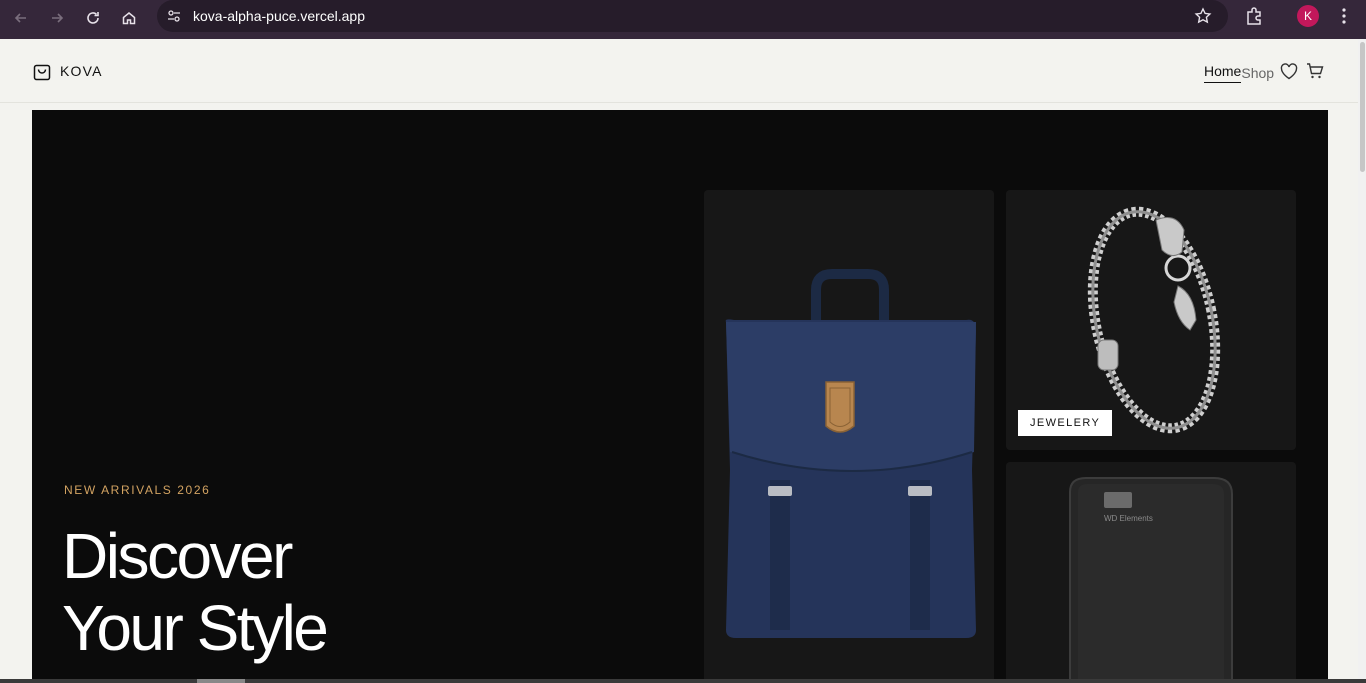 The image size is (1366, 683). Describe the element at coordinates (1151, 580) in the screenshot. I see `hard-drive-image: WD Elements` at that location.